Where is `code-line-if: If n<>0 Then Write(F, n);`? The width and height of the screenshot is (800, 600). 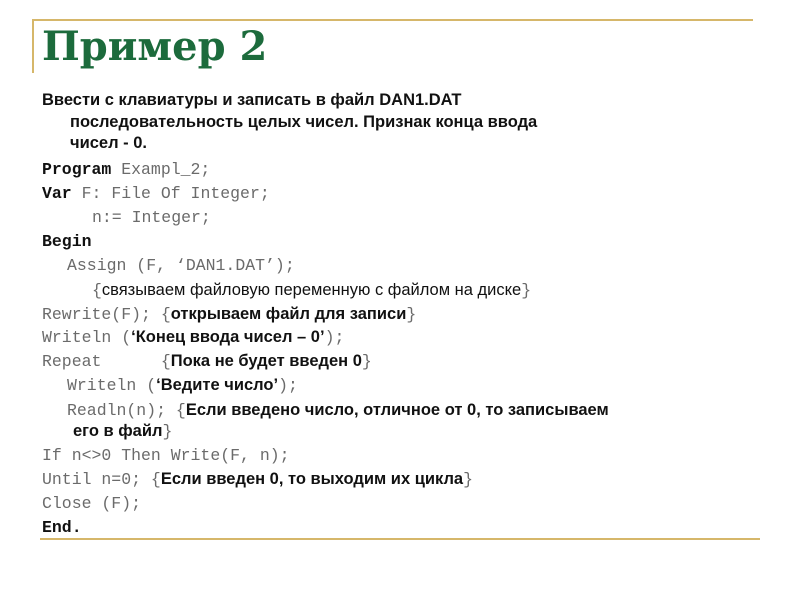 code-line-if: If n<>0 Then Write(F, n); is located at coordinates (166, 455).